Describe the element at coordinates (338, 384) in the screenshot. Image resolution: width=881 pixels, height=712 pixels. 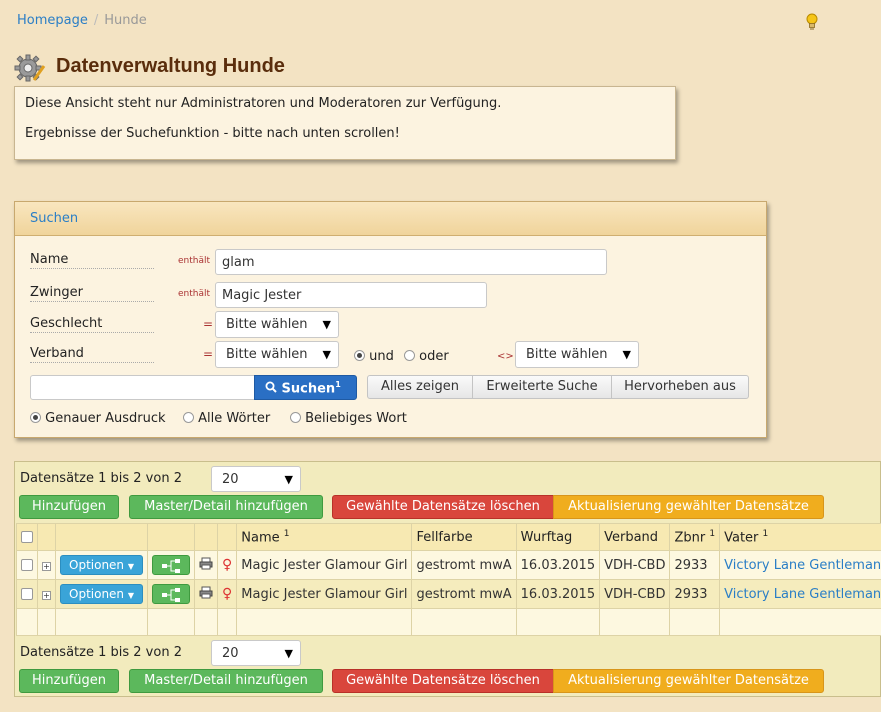
I see `search-button-sup: 1` at that location.